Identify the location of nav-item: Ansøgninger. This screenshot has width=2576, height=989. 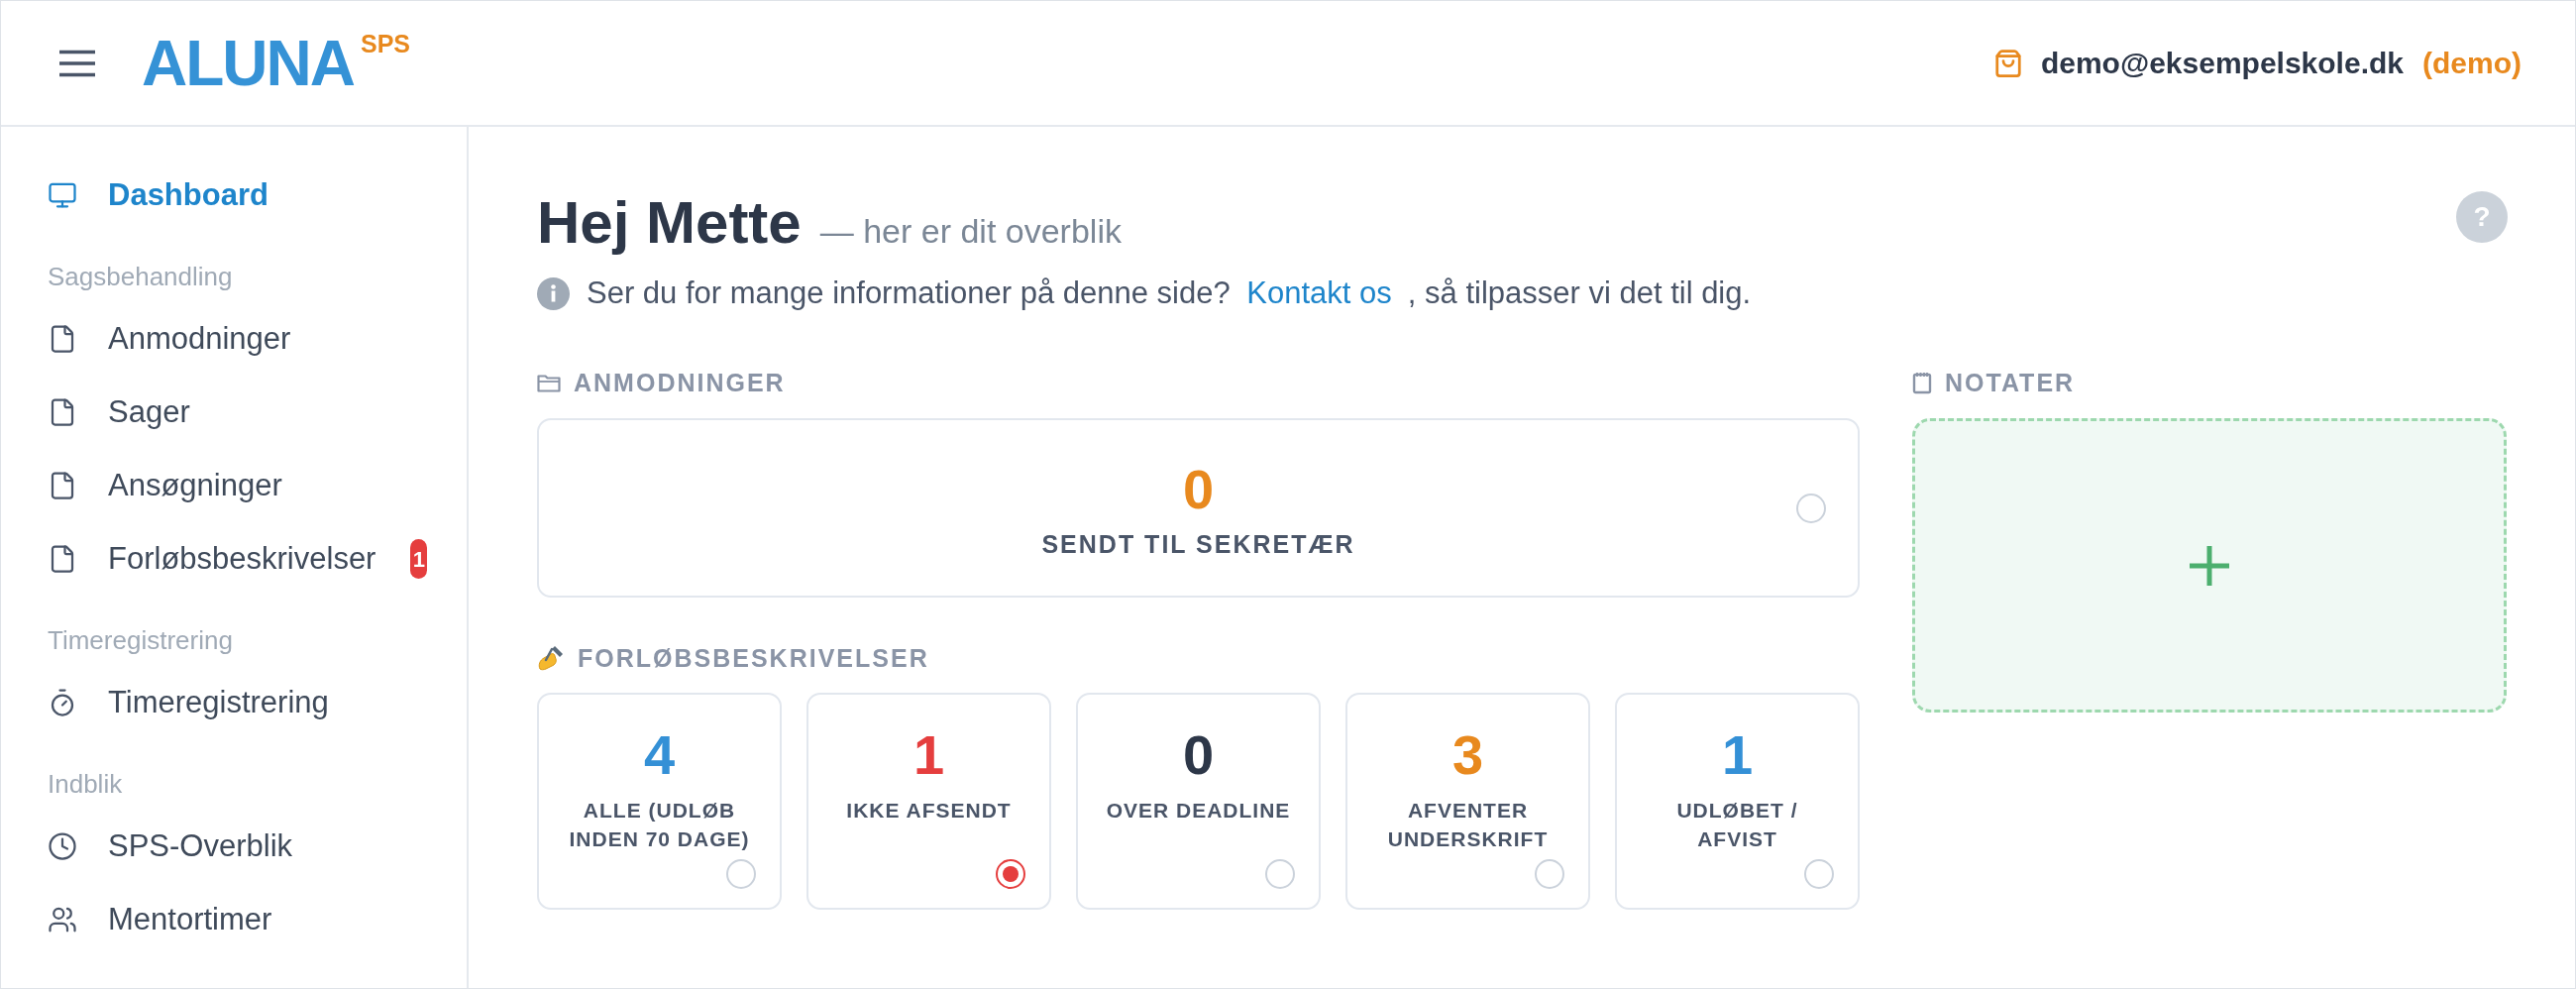
(165, 485).